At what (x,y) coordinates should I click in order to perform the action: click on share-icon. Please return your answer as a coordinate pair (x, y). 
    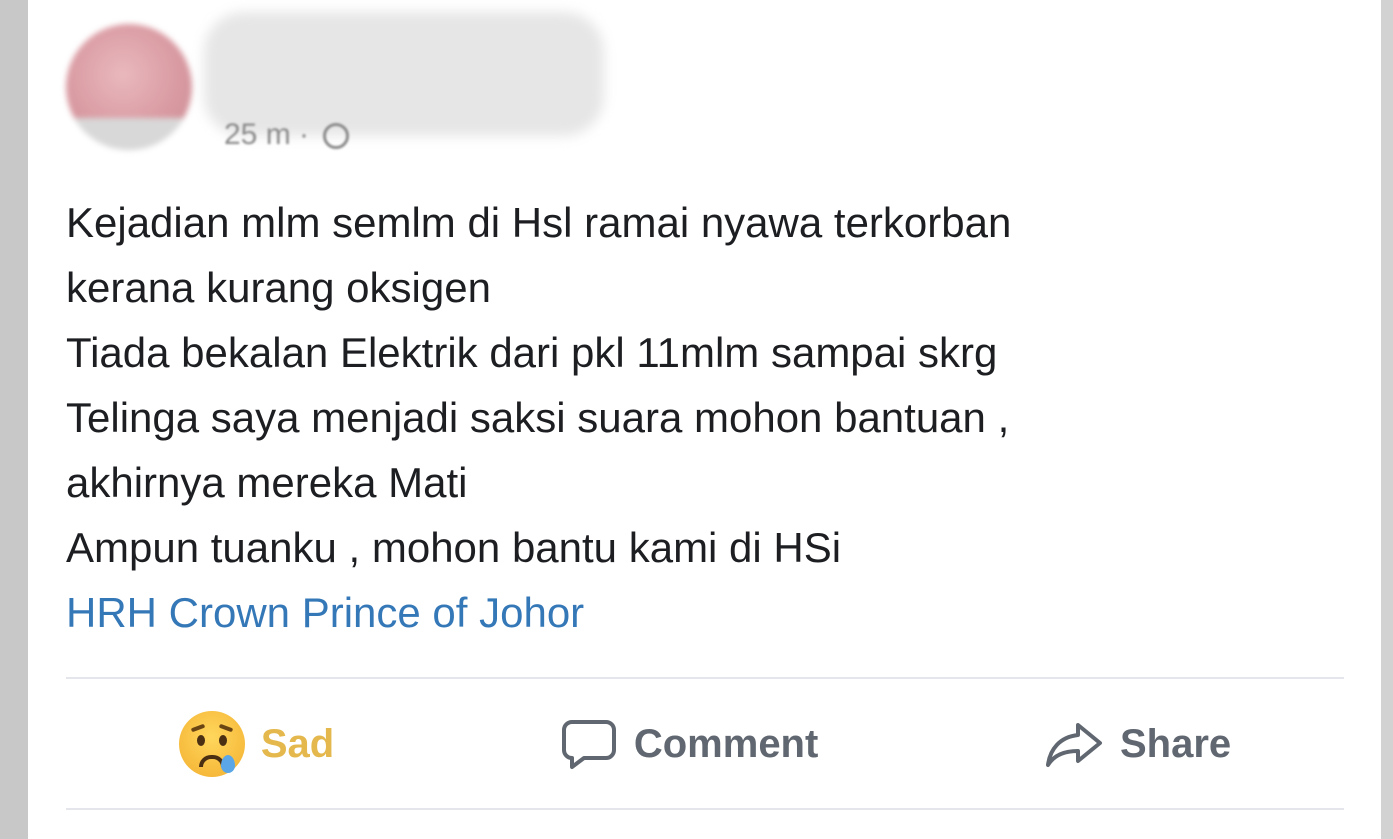
    Looking at the image, I should click on (1074, 744).